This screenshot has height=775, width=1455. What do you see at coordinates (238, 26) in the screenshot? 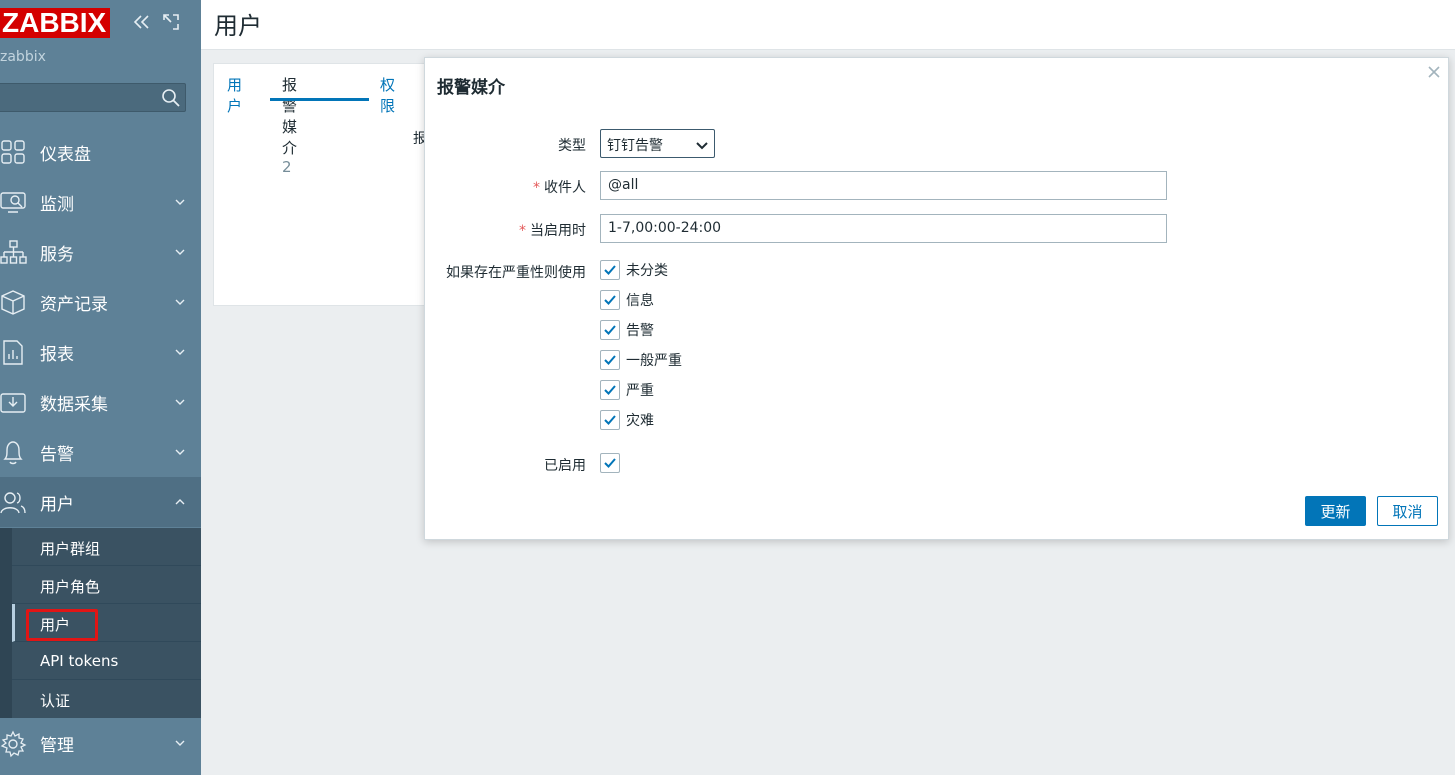
I see `page-title: 用户` at bounding box center [238, 26].